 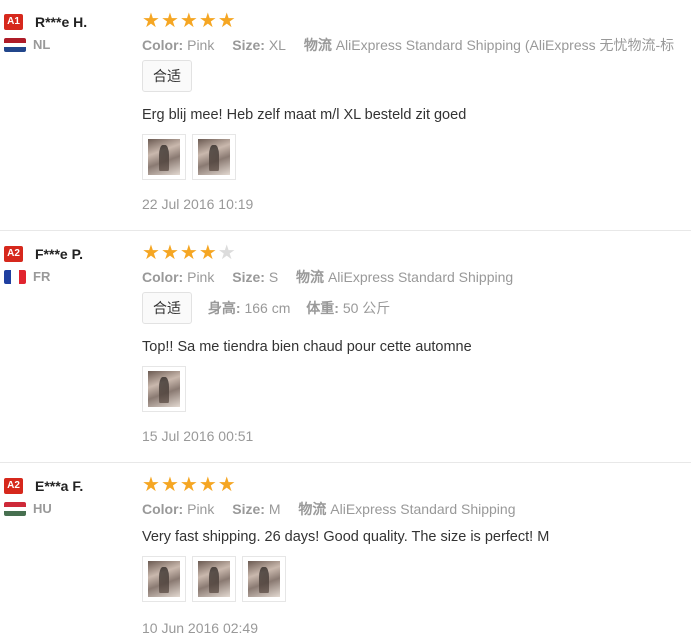 What do you see at coordinates (15, 277) in the screenshot?
I see `fr-flag-icon` at bounding box center [15, 277].